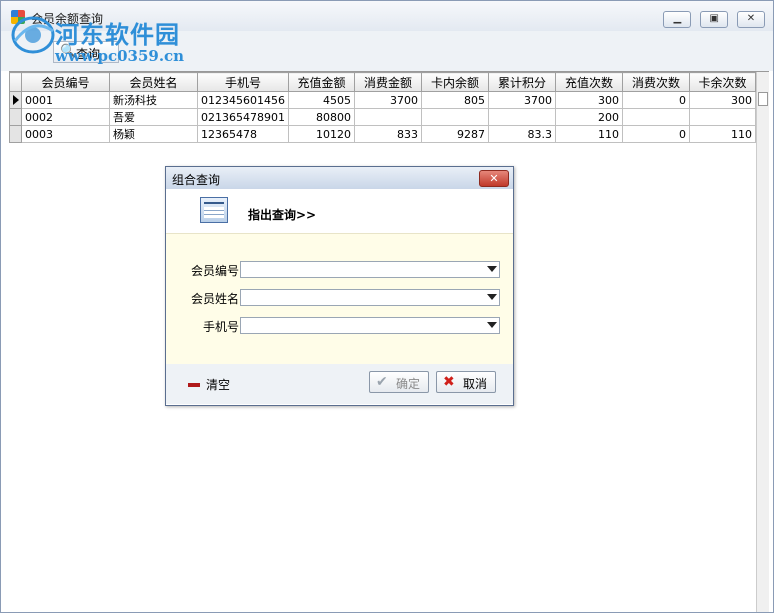  What do you see at coordinates (521, 134) in the screenshot?
I see `table-cell: 83.3` at bounding box center [521, 134].